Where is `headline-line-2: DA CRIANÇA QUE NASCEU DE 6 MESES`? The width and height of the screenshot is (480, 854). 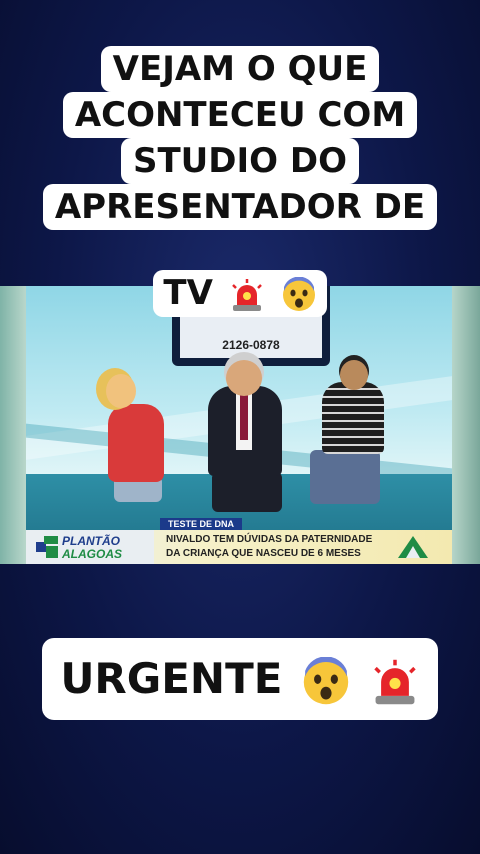 headline-line-2: DA CRIANÇA QUE NASCEU DE 6 MESES is located at coordinates (263, 553).